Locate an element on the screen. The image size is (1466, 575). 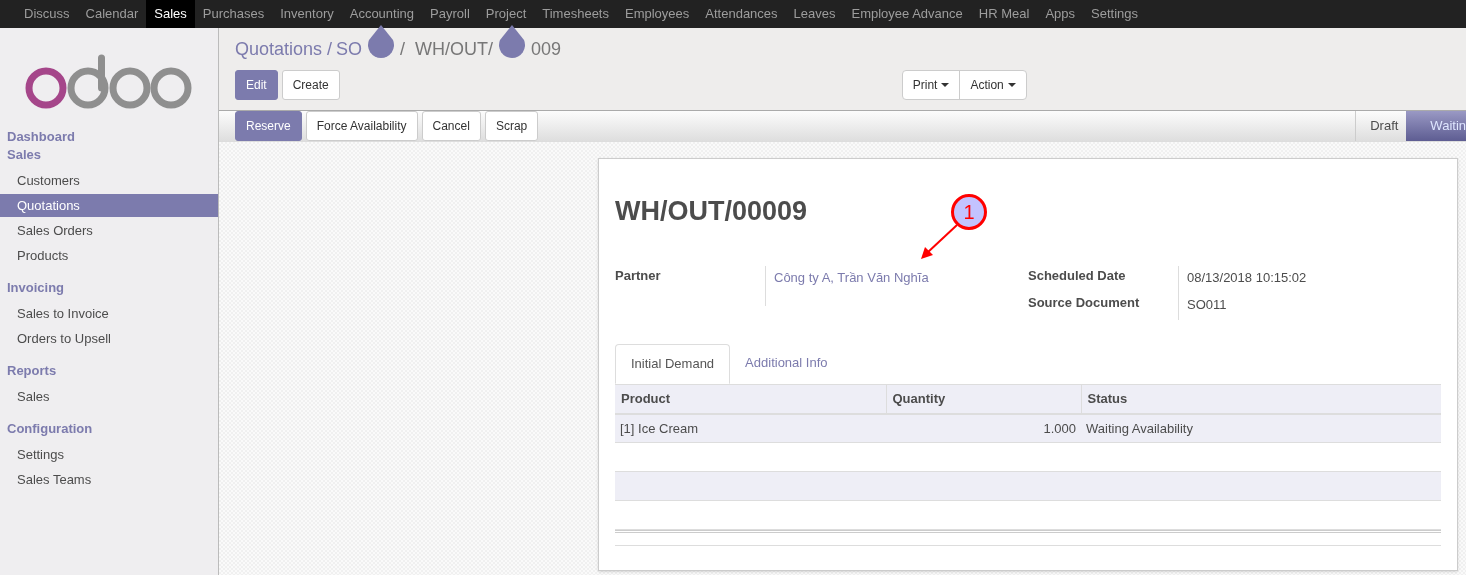
partner-link: Công ty A, Trần Văn Nghĩa is located at coordinates (851, 276).